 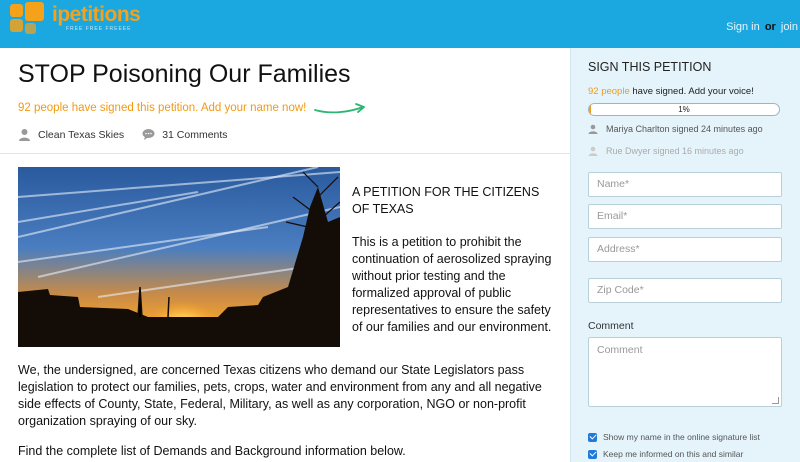 I want to click on join-link: join, so click(x=789, y=27).